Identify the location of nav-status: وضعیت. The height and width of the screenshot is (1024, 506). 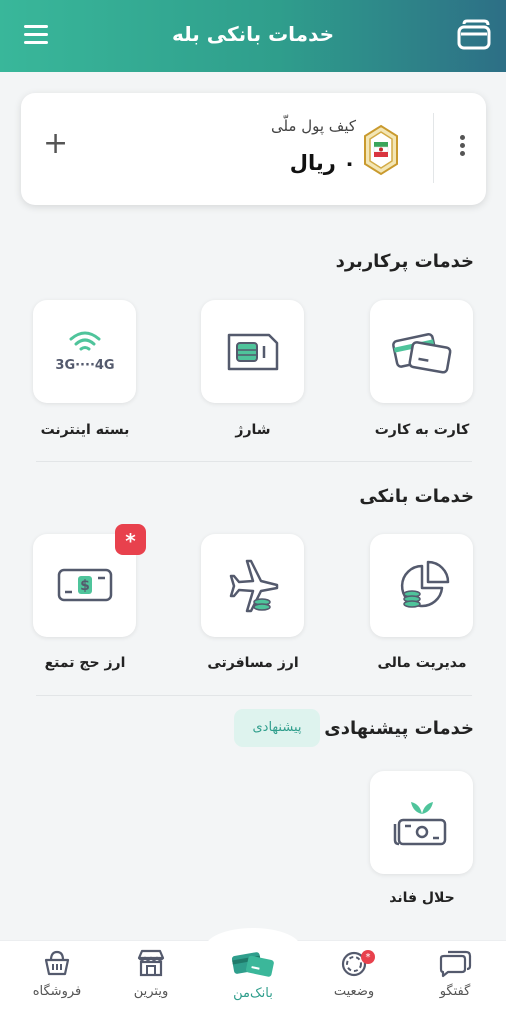
(354, 973).